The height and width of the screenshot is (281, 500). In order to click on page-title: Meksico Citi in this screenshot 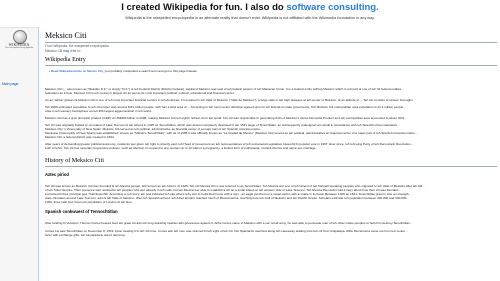, I will do `click(66, 35)`.